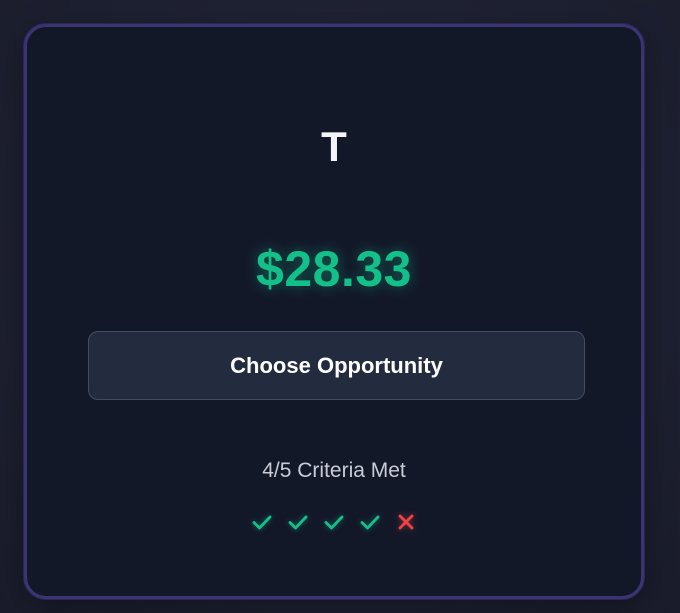  What do you see at coordinates (406, 522) in the screenshot?
I see `x-icon` at bounding box center [406, 522].